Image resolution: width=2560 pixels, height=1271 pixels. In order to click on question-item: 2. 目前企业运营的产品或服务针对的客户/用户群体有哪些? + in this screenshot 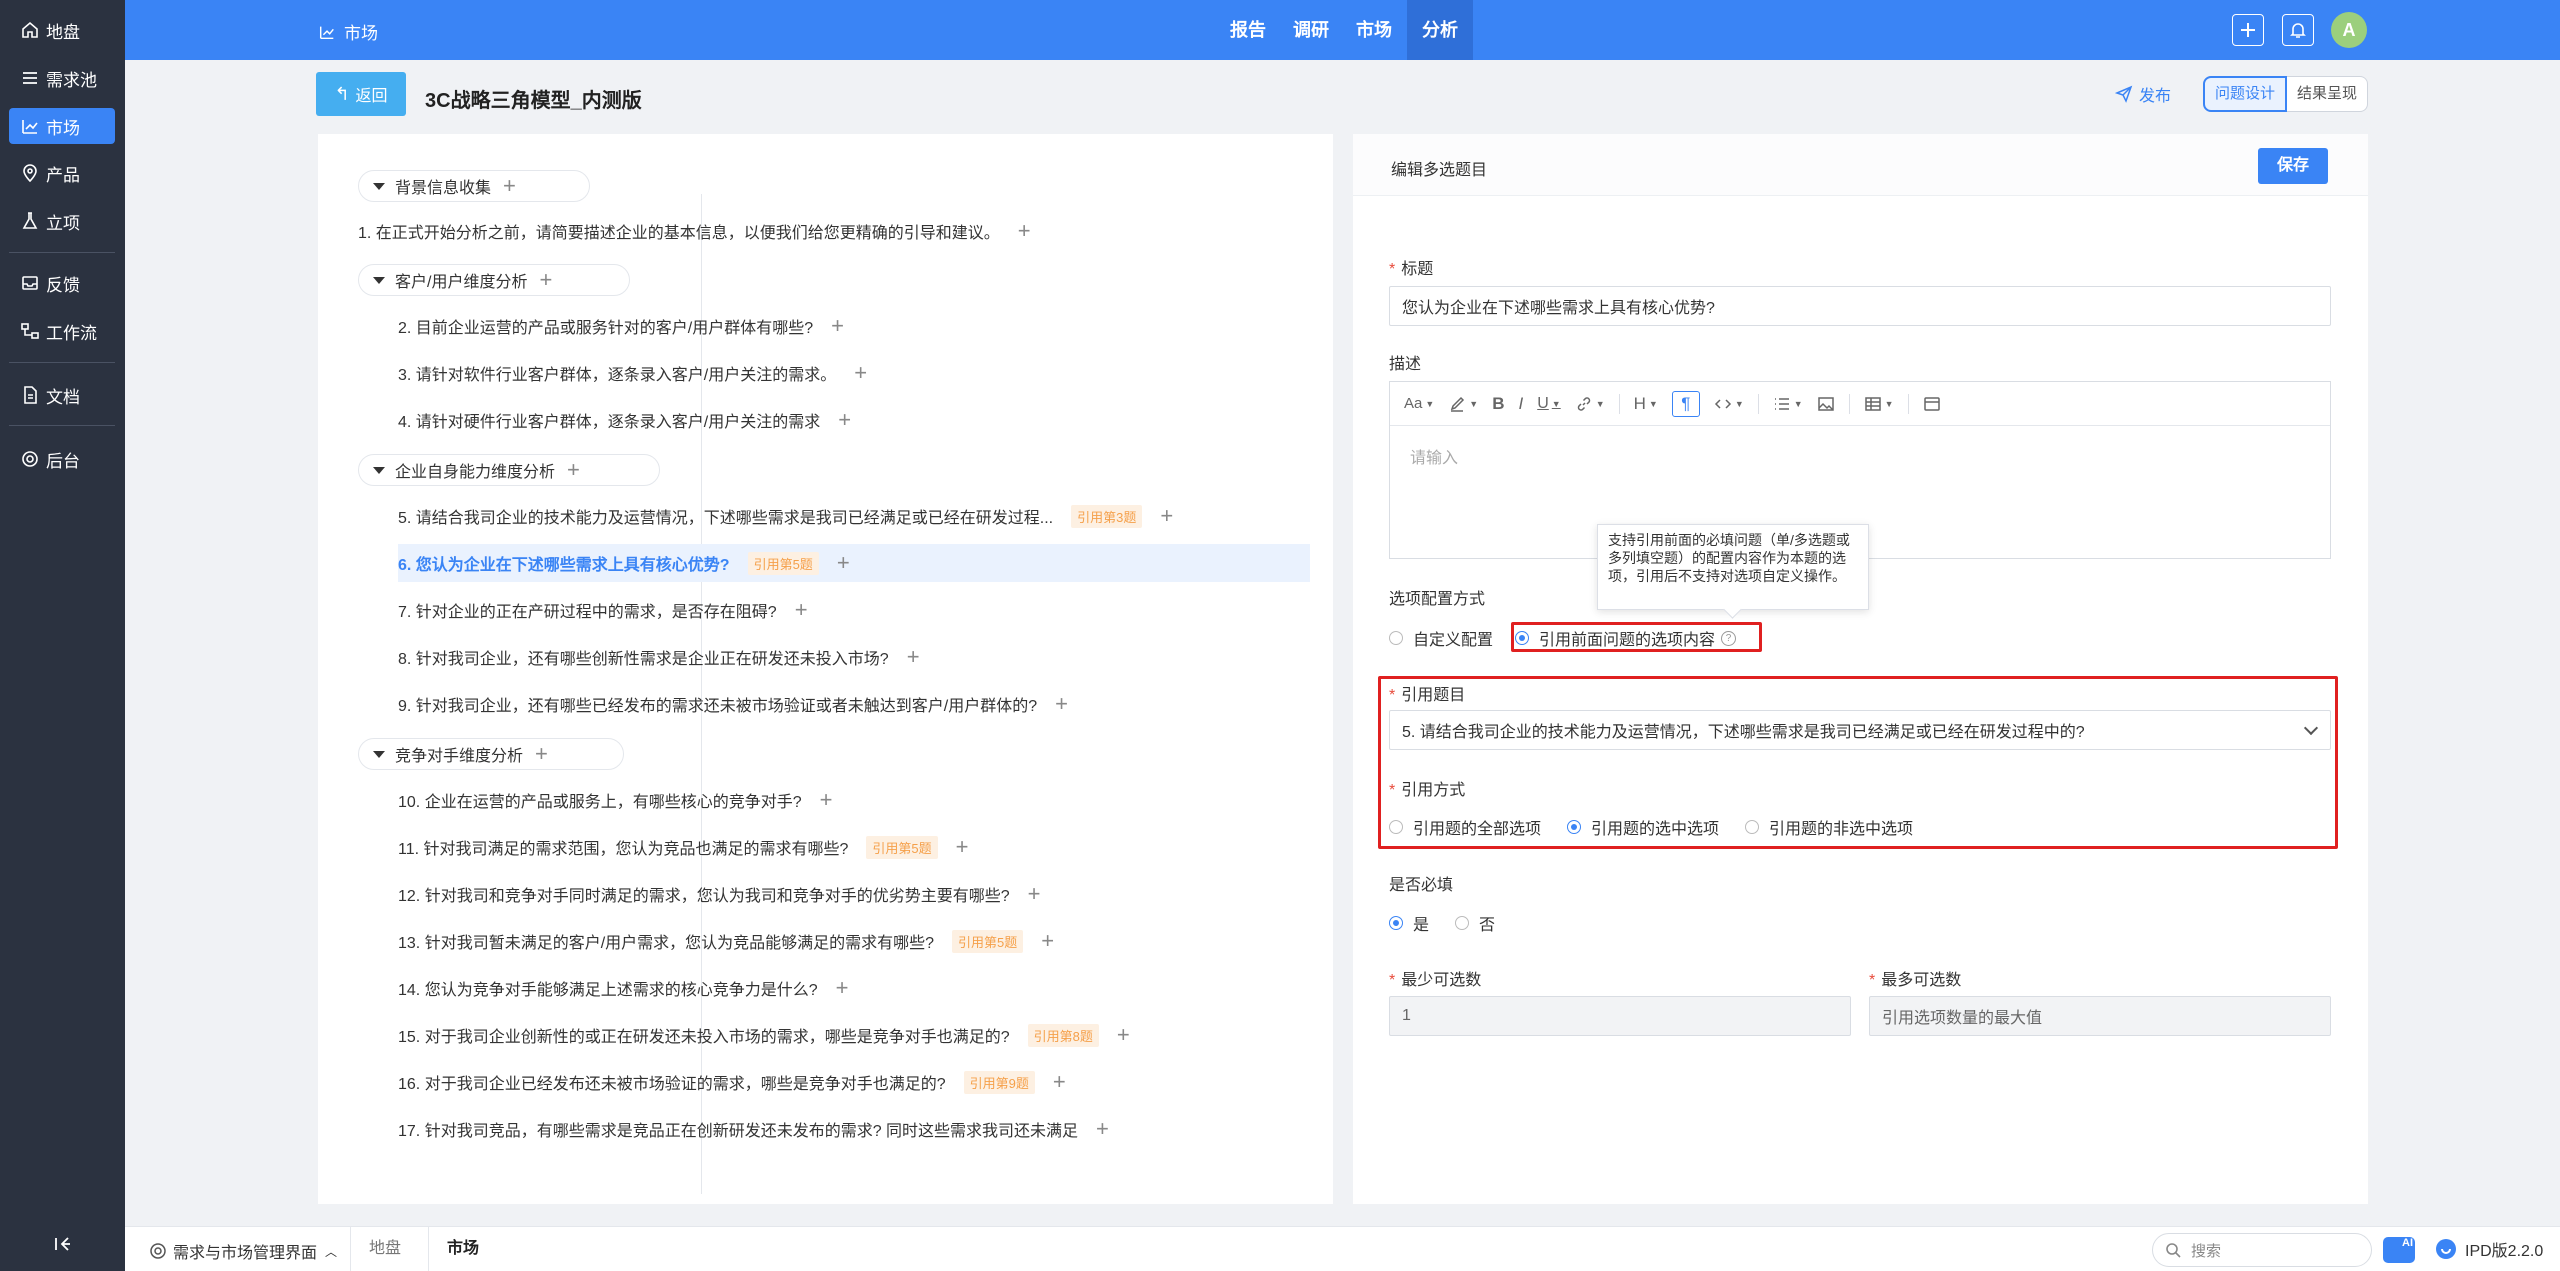, I will do `click(601, 326)`.